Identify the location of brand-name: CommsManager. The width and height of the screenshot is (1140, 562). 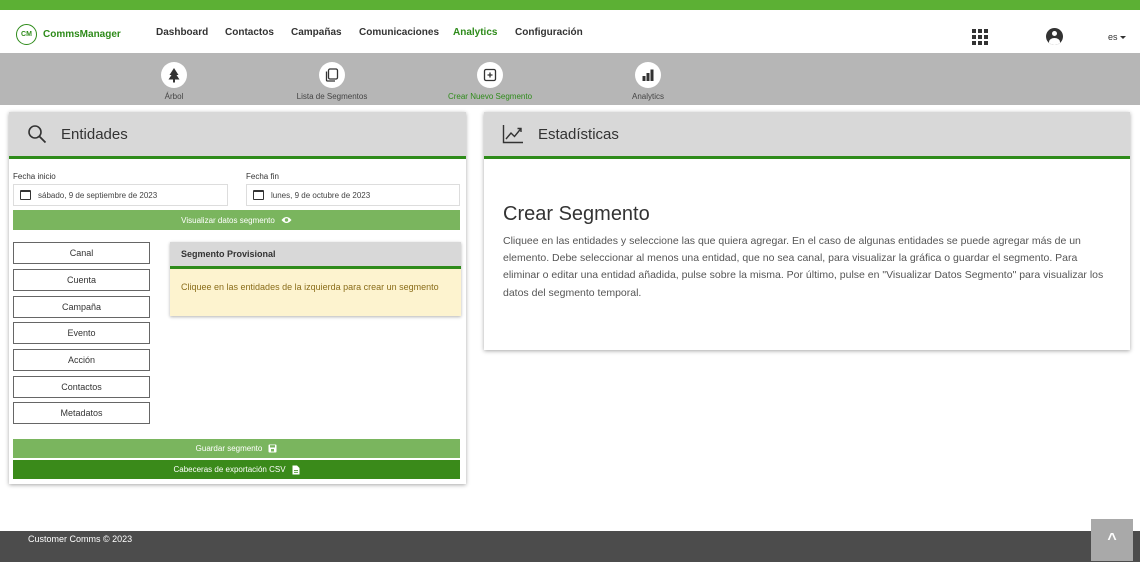
(82, 34).